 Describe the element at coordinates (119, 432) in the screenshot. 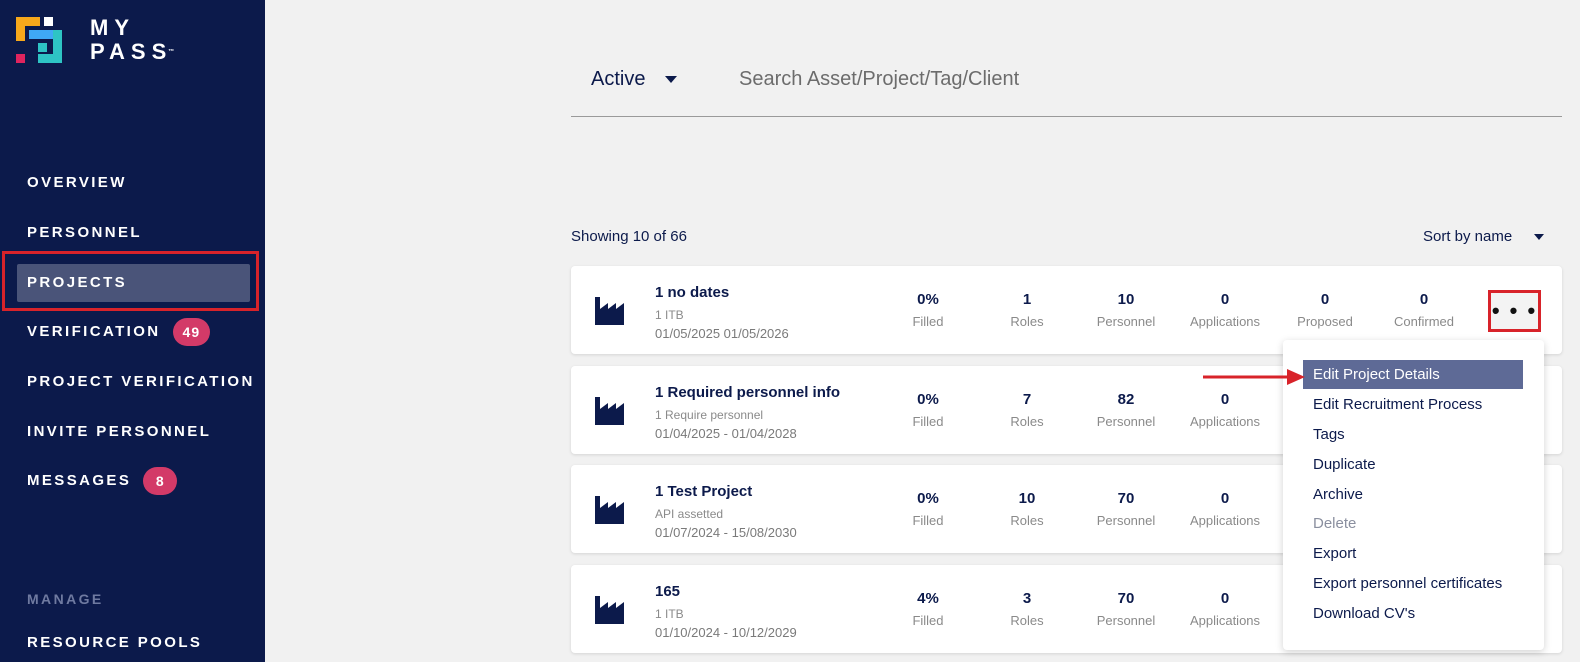

I see `nav-invite-personnel: INVITE PERSONNEL` at that location.